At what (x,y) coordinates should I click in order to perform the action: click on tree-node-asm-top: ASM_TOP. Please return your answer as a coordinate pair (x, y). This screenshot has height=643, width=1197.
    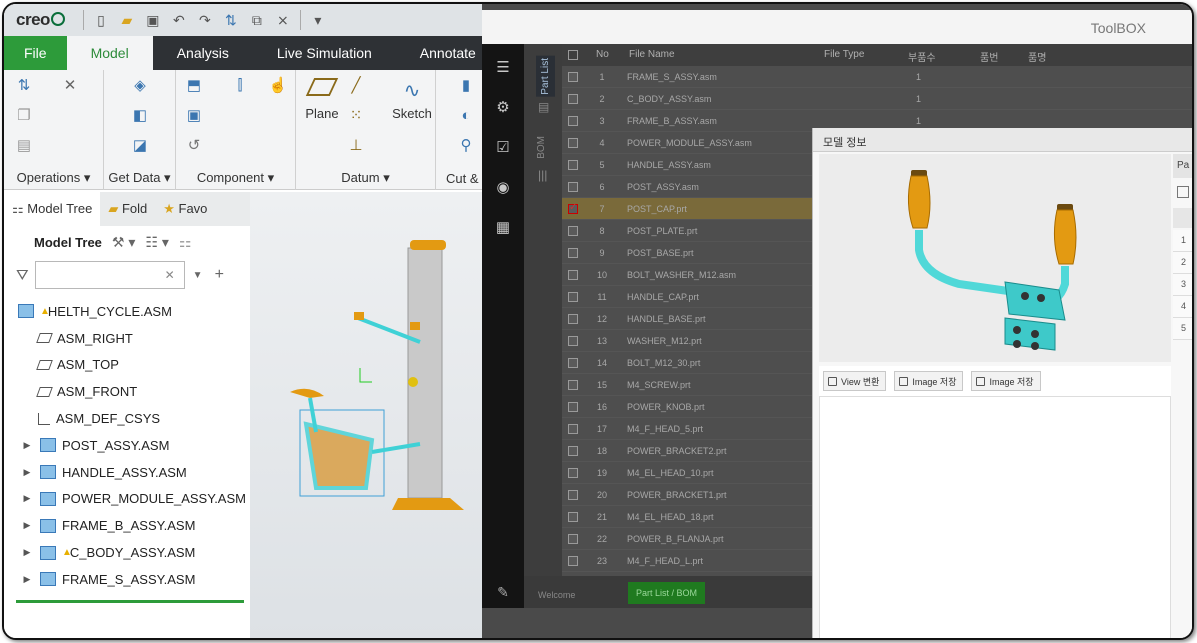
    Looking at the image, I should click on (127, 365).